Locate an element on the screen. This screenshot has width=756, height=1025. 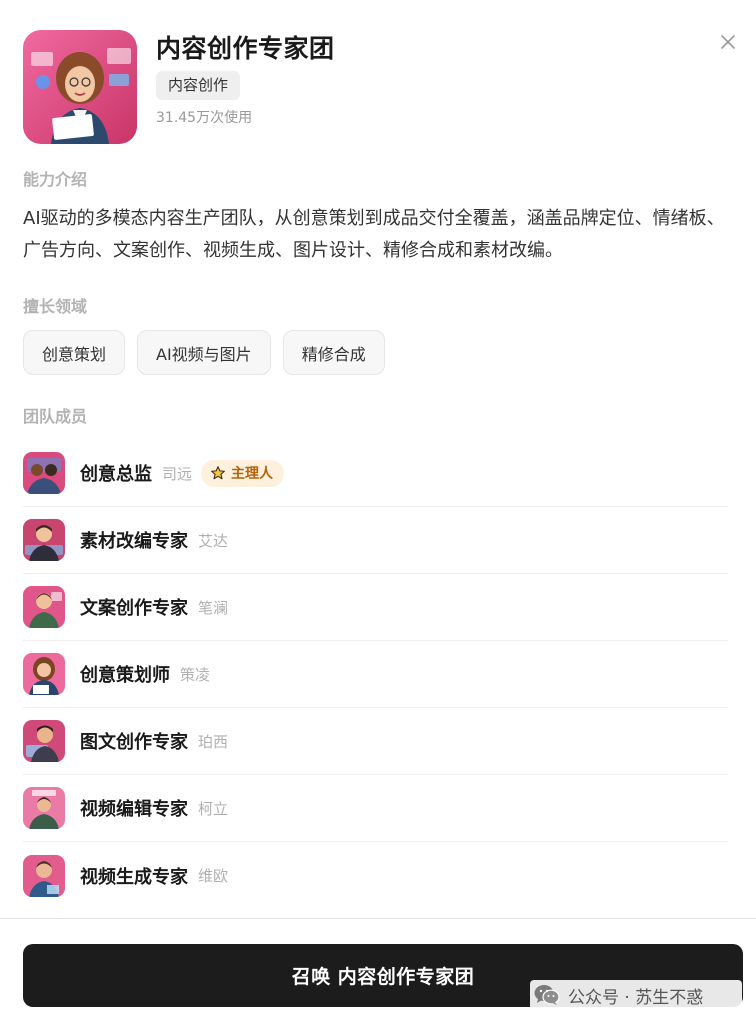
expertise-chip: 创意策划 is located at coordinates (74, 352).